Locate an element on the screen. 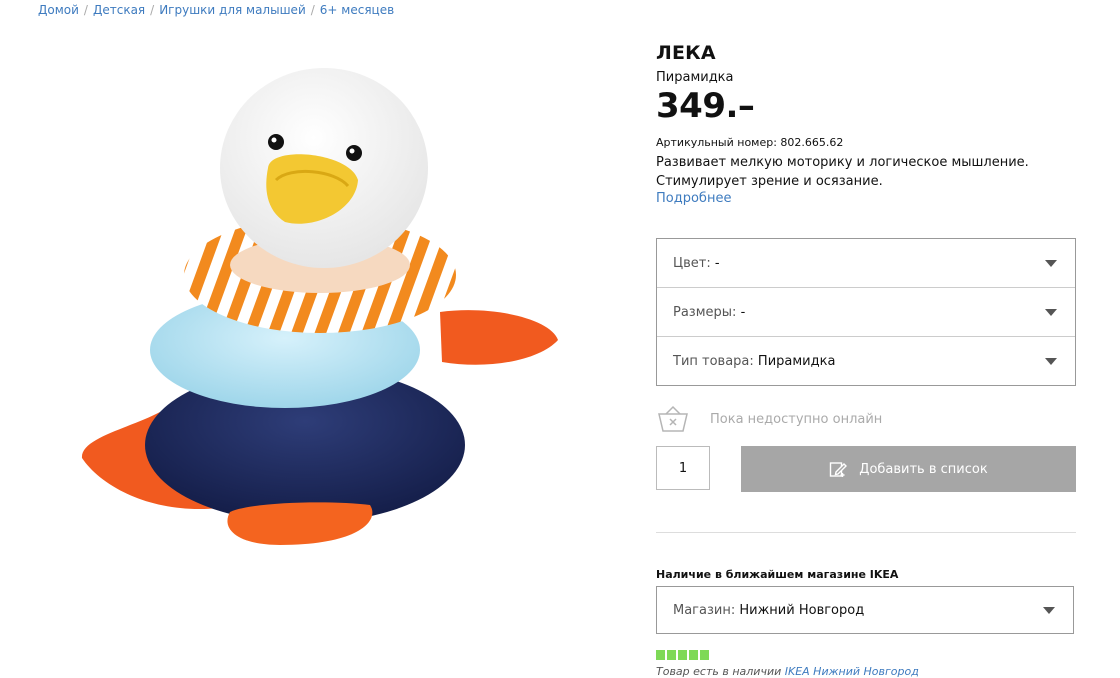  online-status-text: Пока недоступно онлайн is located at coordinates (796, 419).